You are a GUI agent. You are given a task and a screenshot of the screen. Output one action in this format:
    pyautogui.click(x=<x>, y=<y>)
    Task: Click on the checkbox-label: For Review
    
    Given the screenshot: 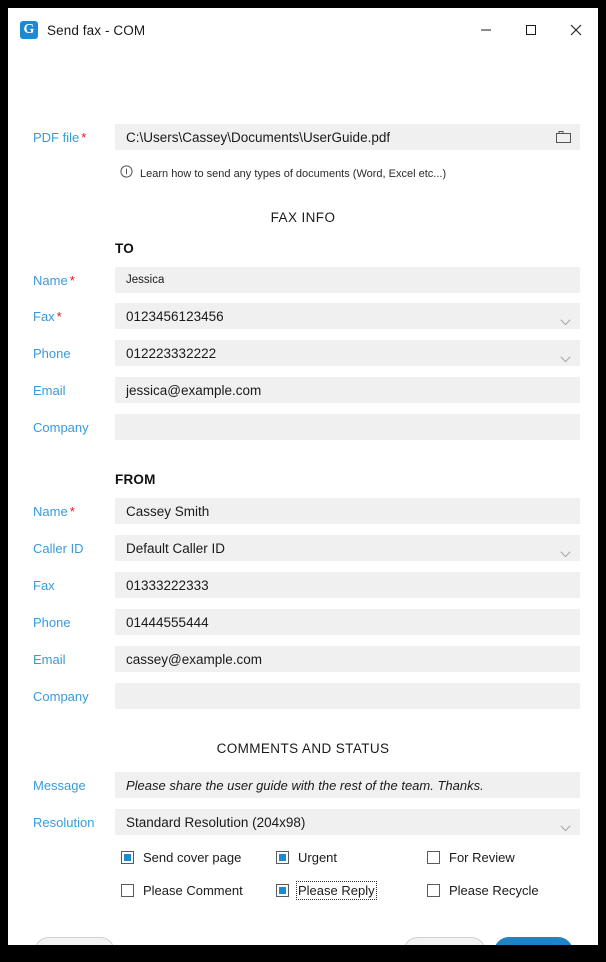 What is the action you would take?
    pyautogui.click(x=482, y=857)
    